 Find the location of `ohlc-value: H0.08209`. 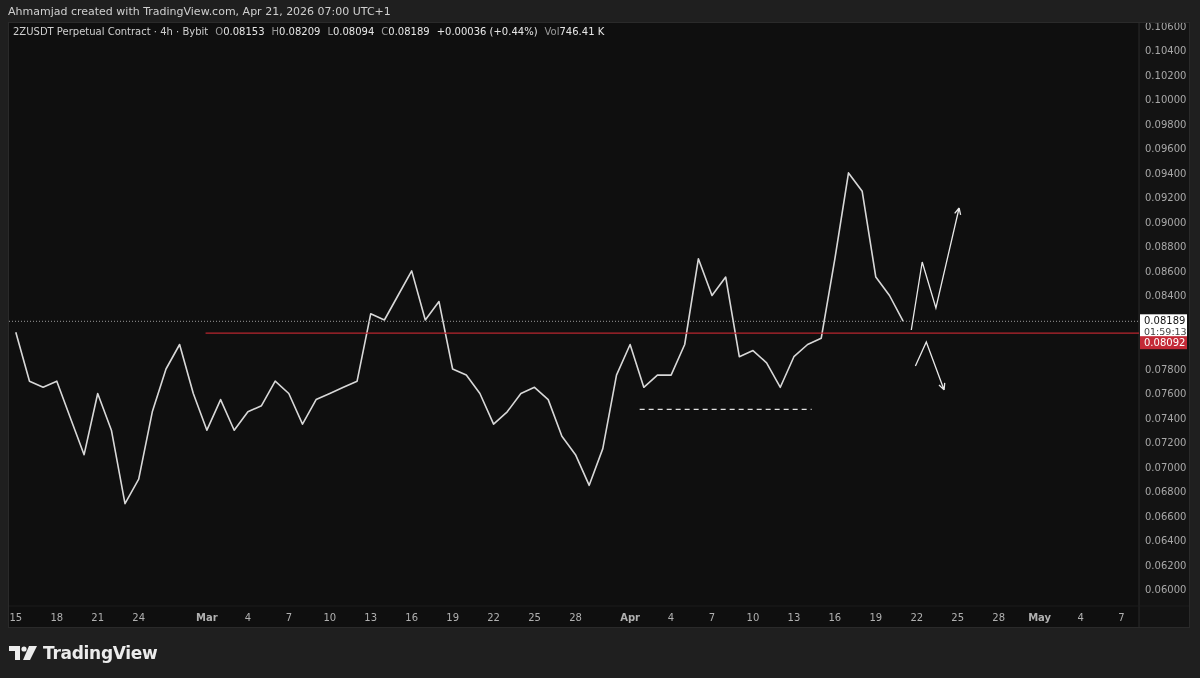

ohlc-value: H0.08209 is located at coordinates (296, 31).